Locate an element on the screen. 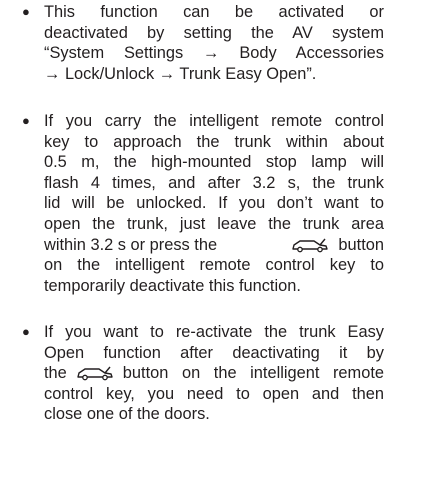 This screenshot has width=426, height=491. text-line: 0.5 m, the high-mounted stop lamp will is located at coordinates (214, 162).